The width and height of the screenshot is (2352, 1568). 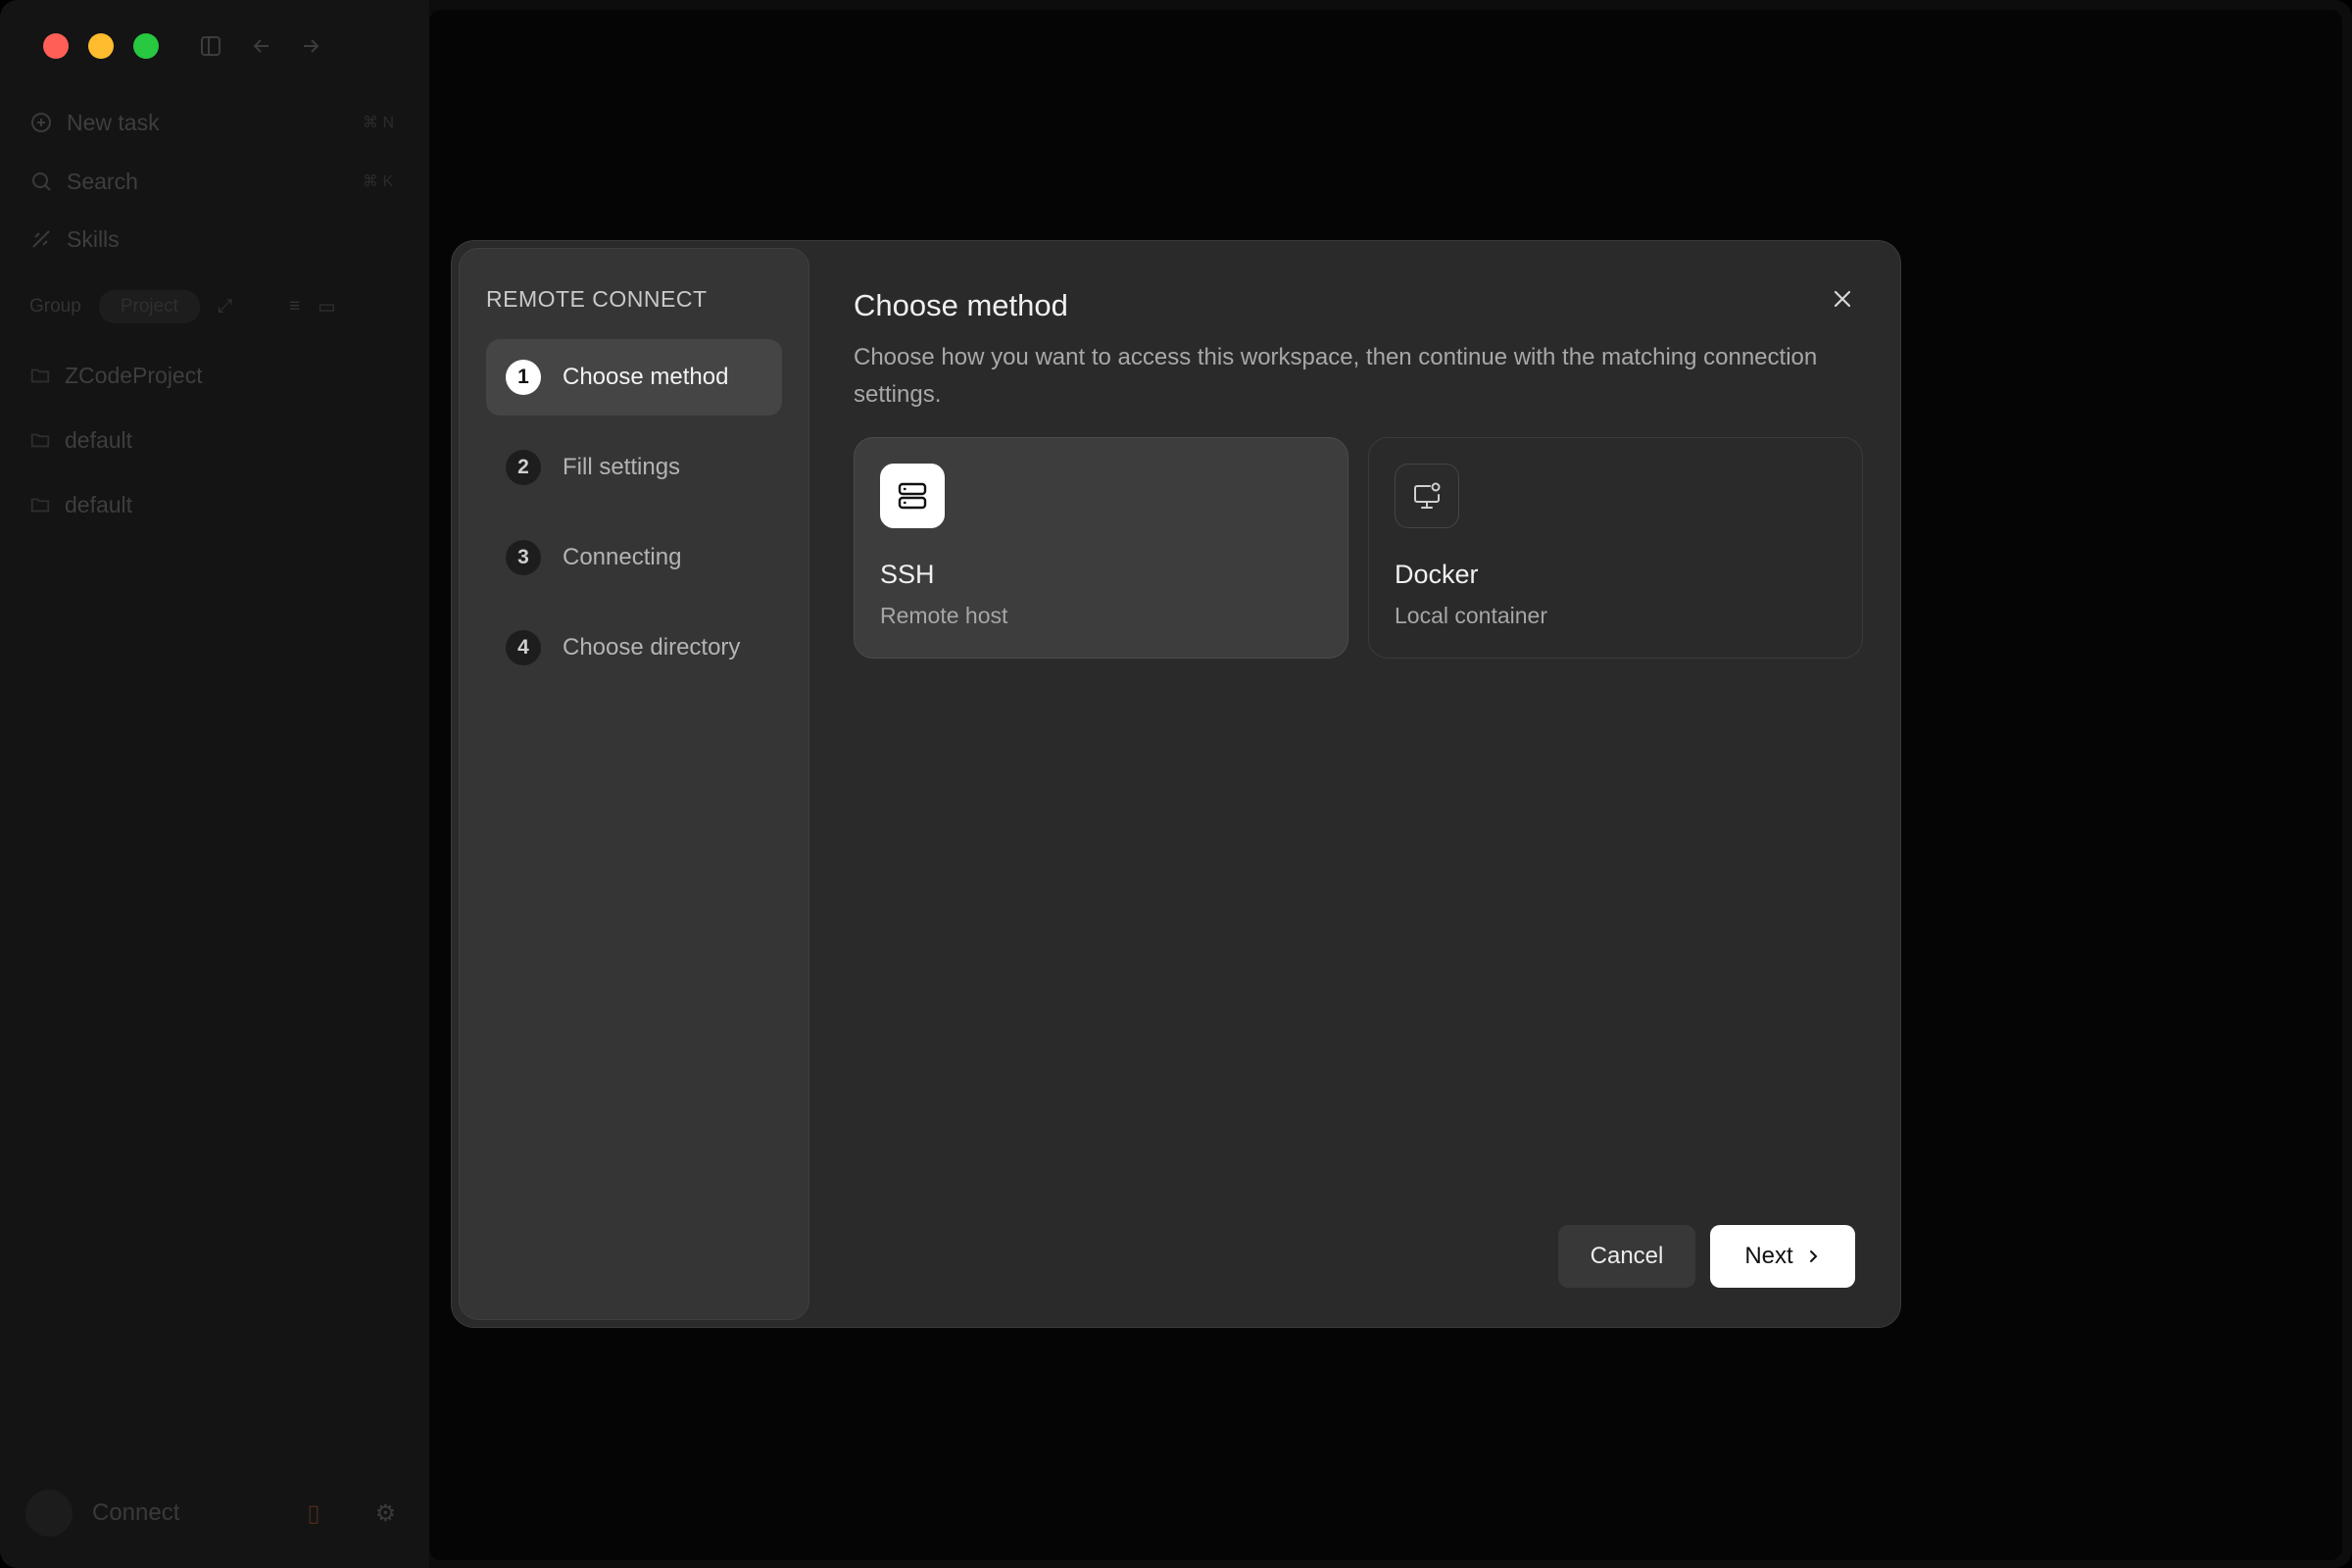 What do you see at coordinates (136, 1512) in the screenshot?
I see `connect-label: Connect` at bounding box center [136, 1512].